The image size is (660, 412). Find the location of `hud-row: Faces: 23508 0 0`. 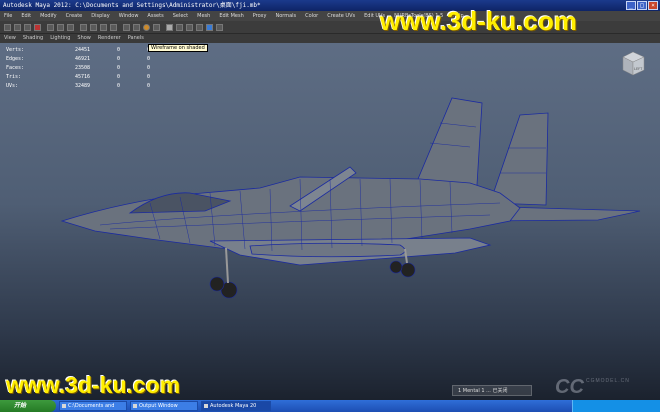

hud-row: Faces: 23508 0 0 is located at coordinates (78, 68).